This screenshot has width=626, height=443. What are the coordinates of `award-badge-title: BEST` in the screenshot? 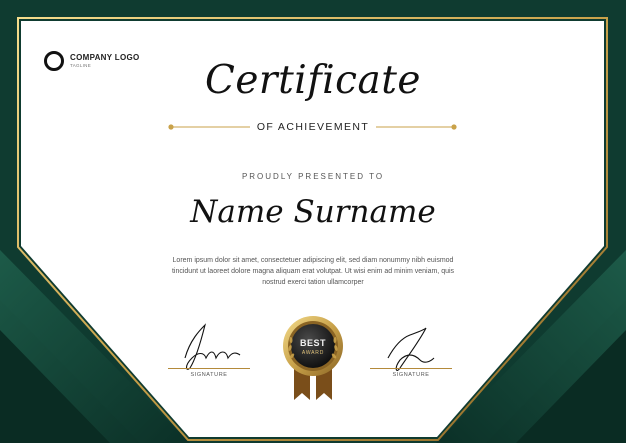 It's located at (312, 343).